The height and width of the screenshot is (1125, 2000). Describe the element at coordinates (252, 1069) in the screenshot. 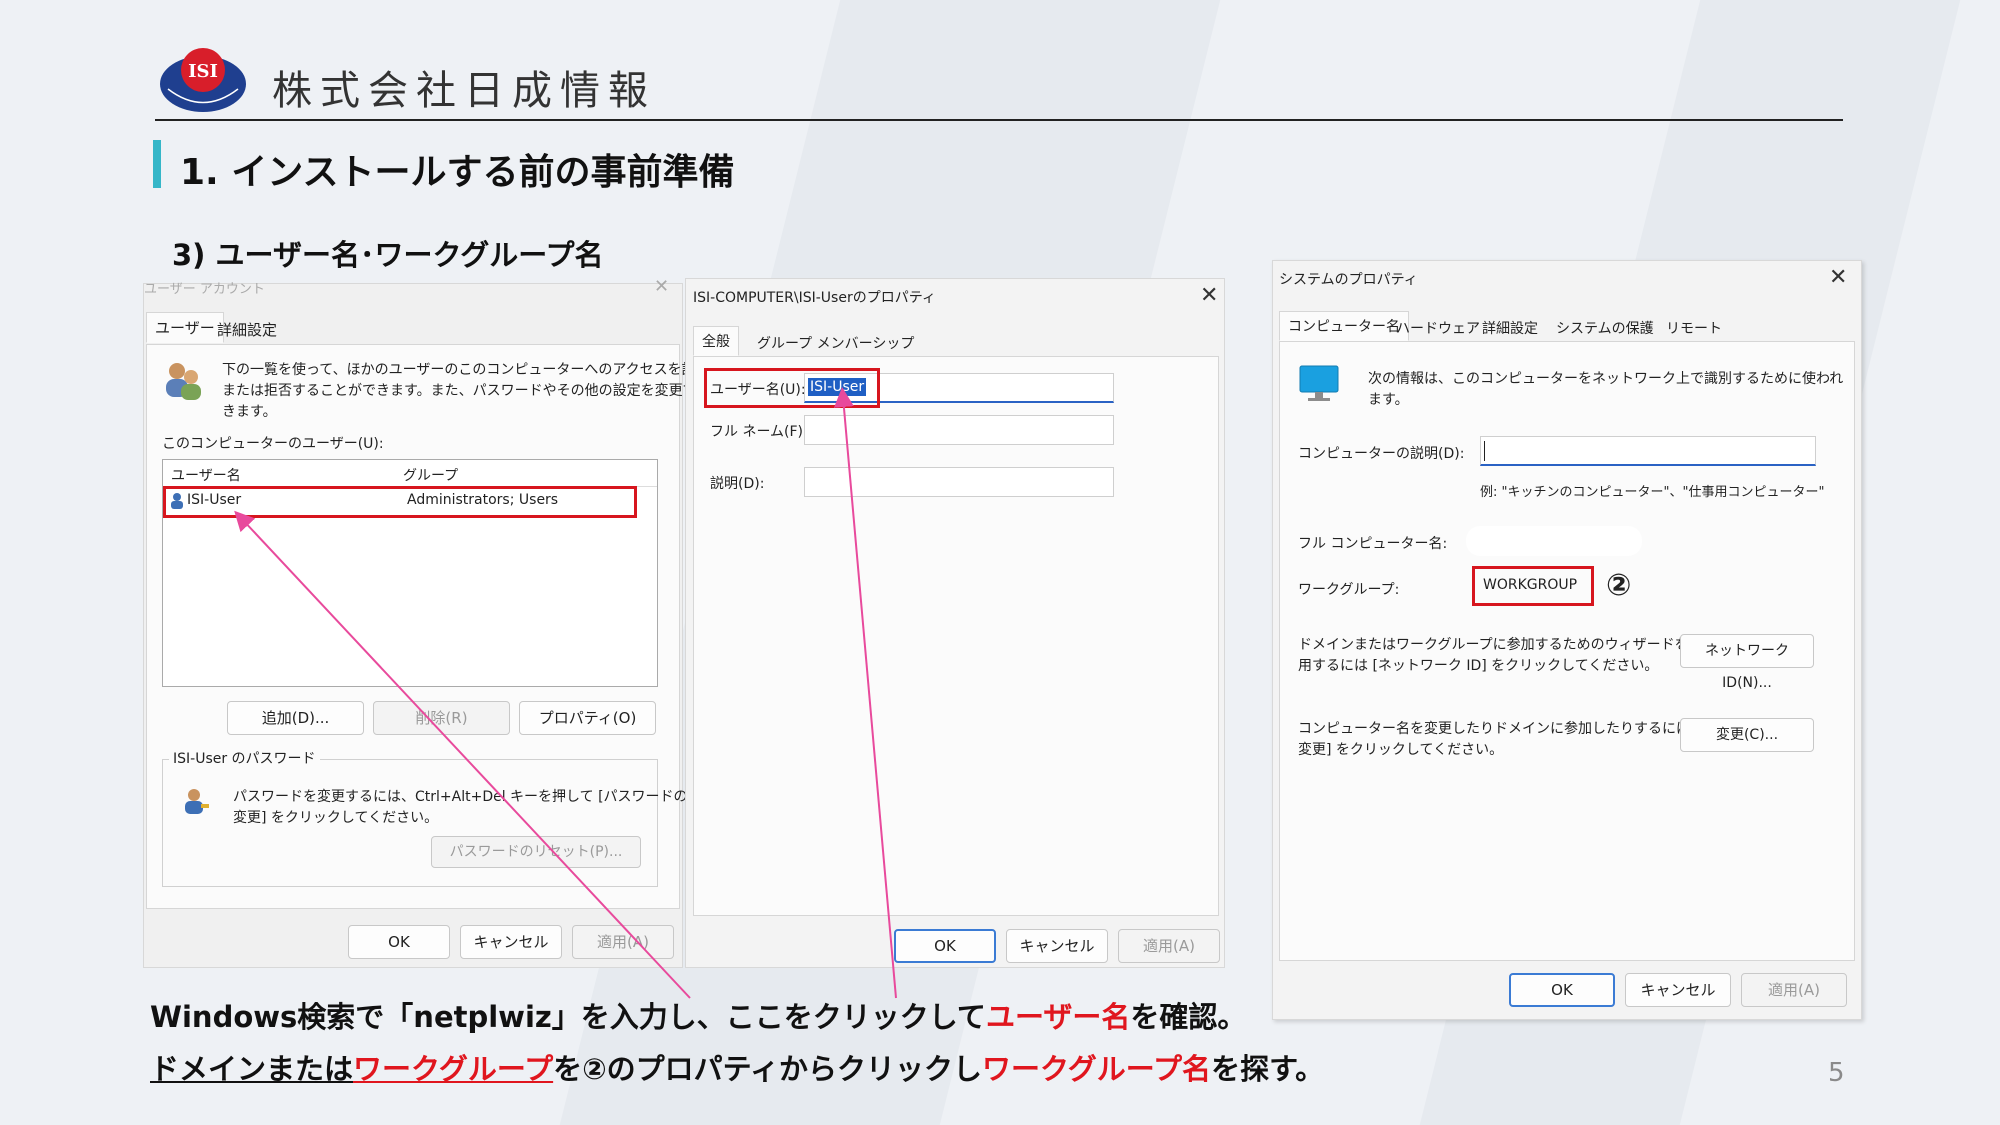

I see `instruction-text: ドメインまたは` at that location.